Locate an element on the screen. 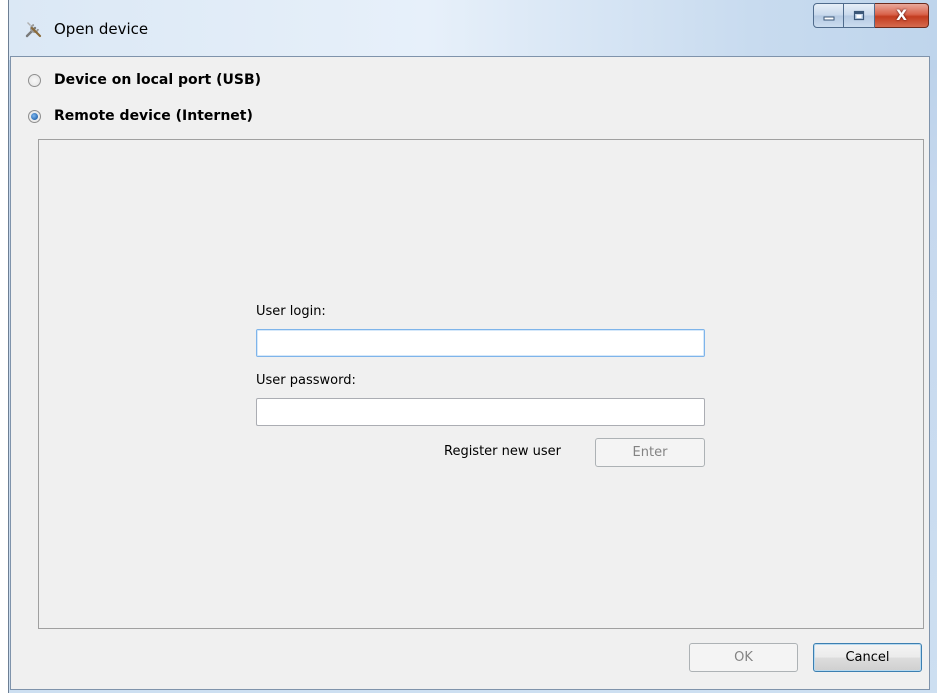  minimize-icon is located at coordinates (828, 18).